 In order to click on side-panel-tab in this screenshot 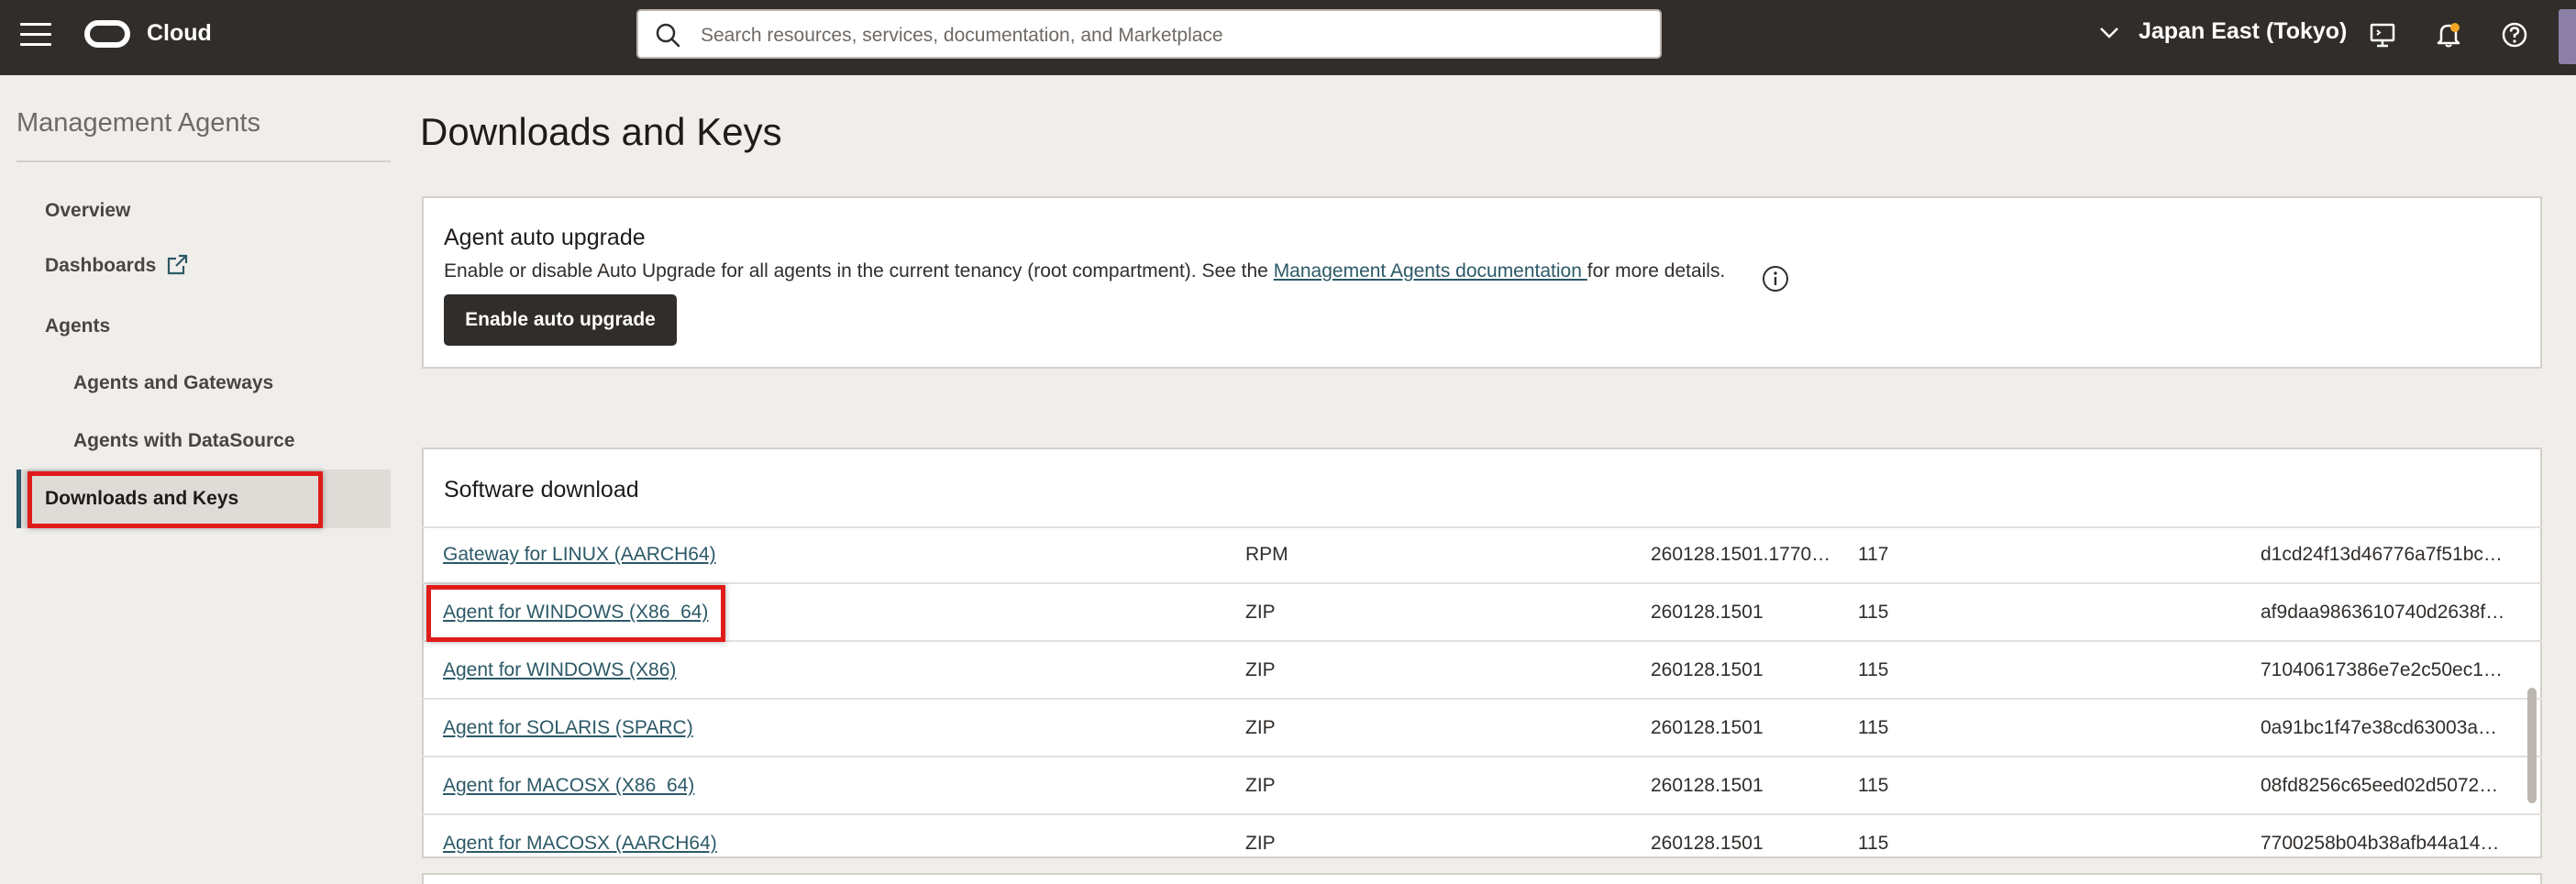, I will do `click(2567, 36)`.